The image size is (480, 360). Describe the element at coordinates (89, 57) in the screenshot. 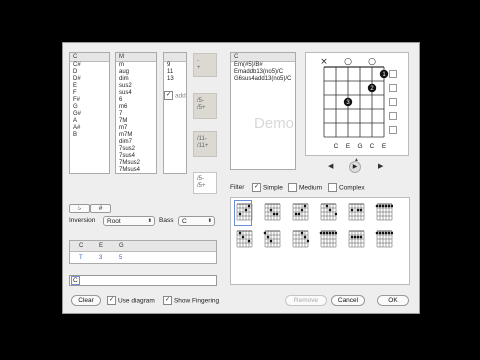

I see `root-list-header: C` at that location.